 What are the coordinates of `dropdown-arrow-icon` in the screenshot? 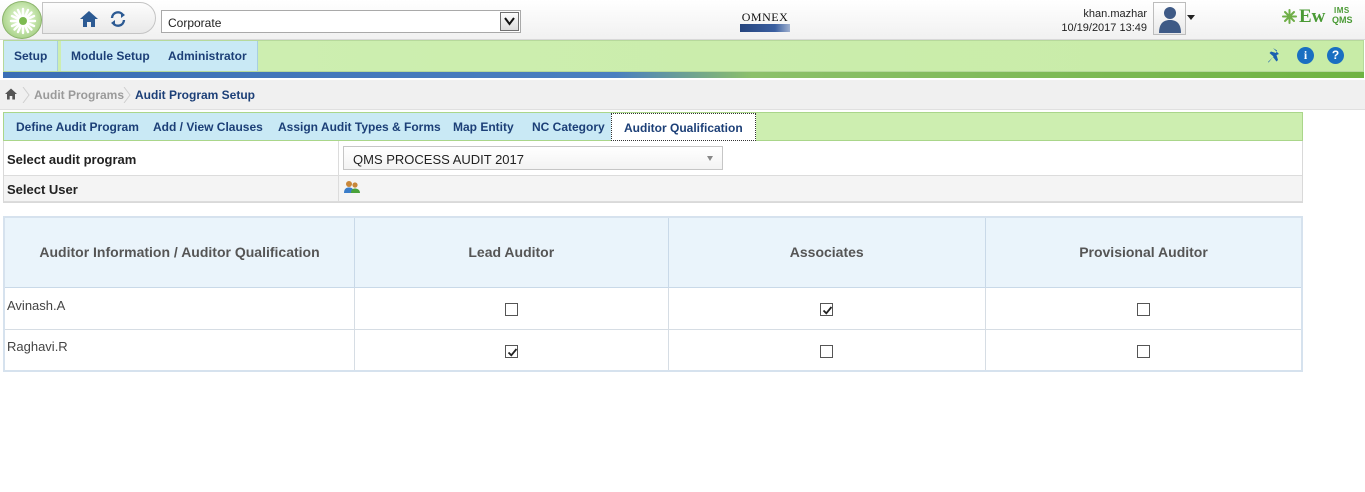 It's located at (710, 158).